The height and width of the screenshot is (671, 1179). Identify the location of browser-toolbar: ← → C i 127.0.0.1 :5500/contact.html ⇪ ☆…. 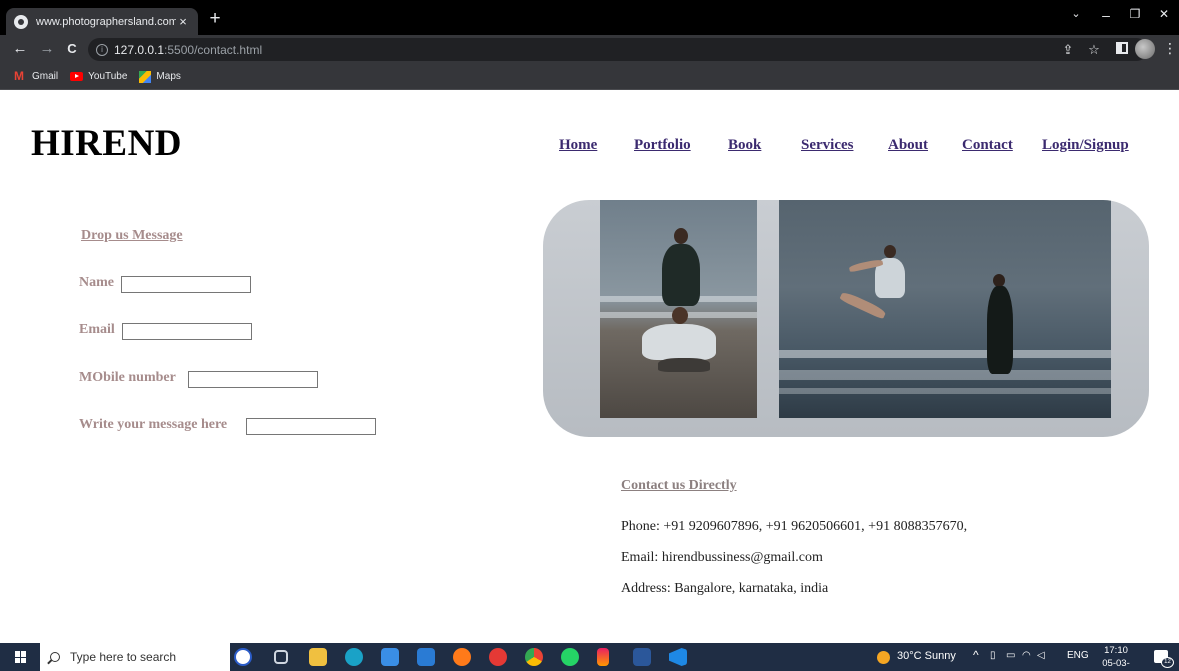
(589, 49).